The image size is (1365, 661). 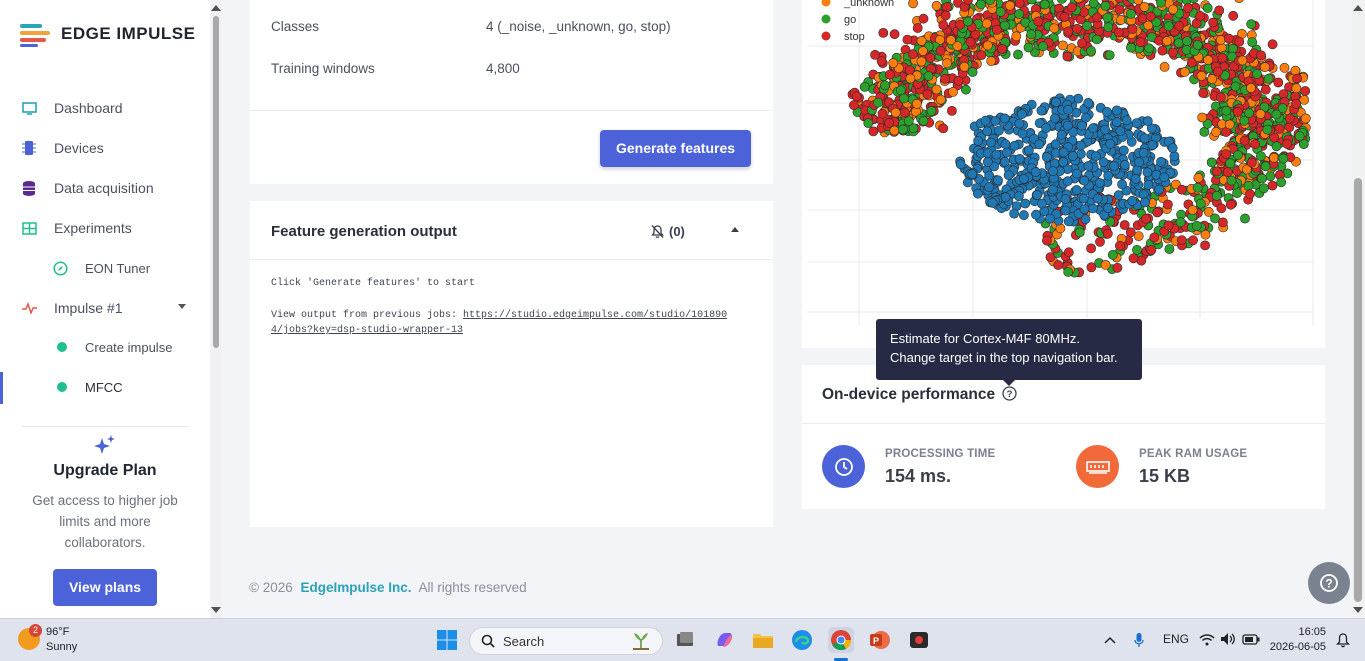 I want to click on powerpoint-icon: P, so click(x=880, y=640).